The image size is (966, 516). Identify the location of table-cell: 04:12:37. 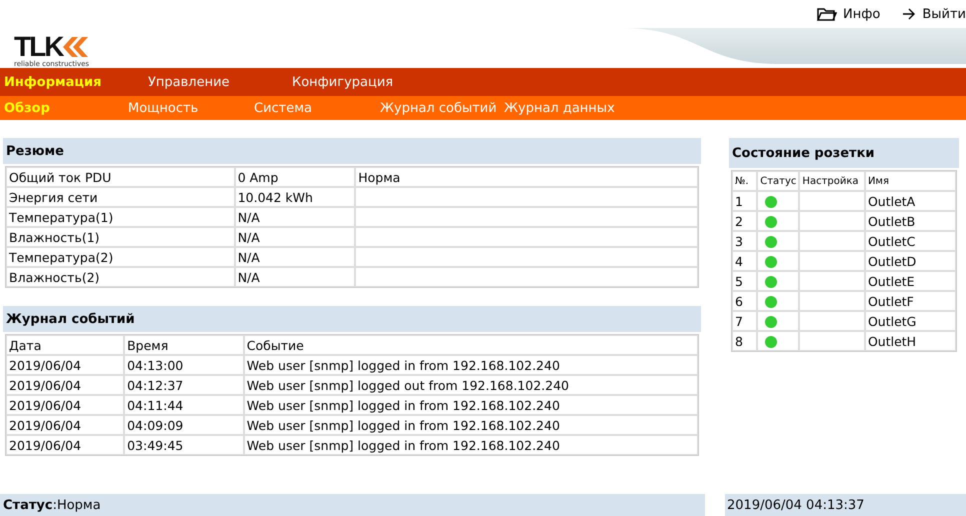
(184, 385).